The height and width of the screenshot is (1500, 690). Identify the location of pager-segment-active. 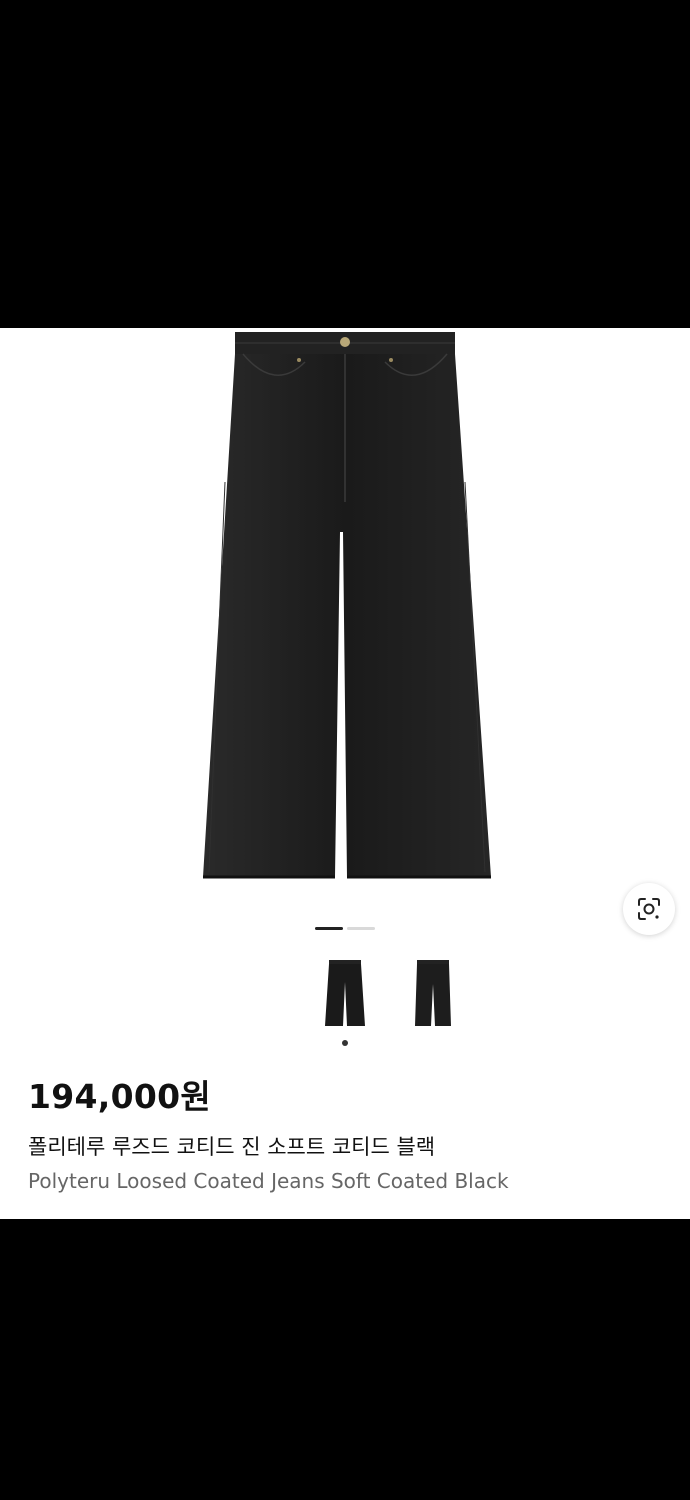
(329, 928).